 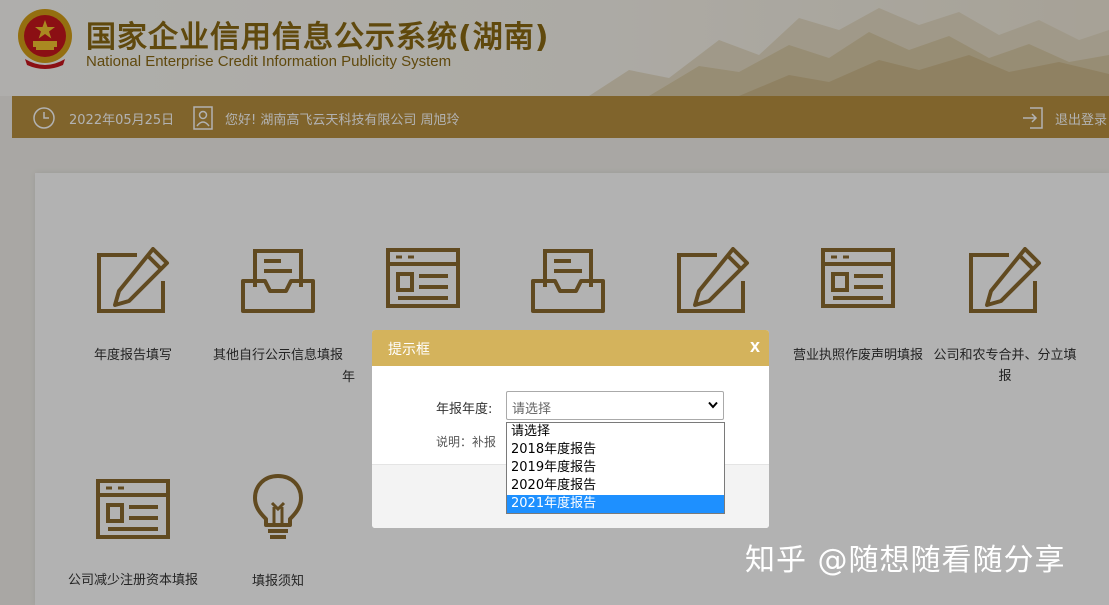 I want to click on report-year-dropdown: 请选择 2018年度报告 2019年度报告 2020年度报告 2021年度报告, so click(x=615, y=468).